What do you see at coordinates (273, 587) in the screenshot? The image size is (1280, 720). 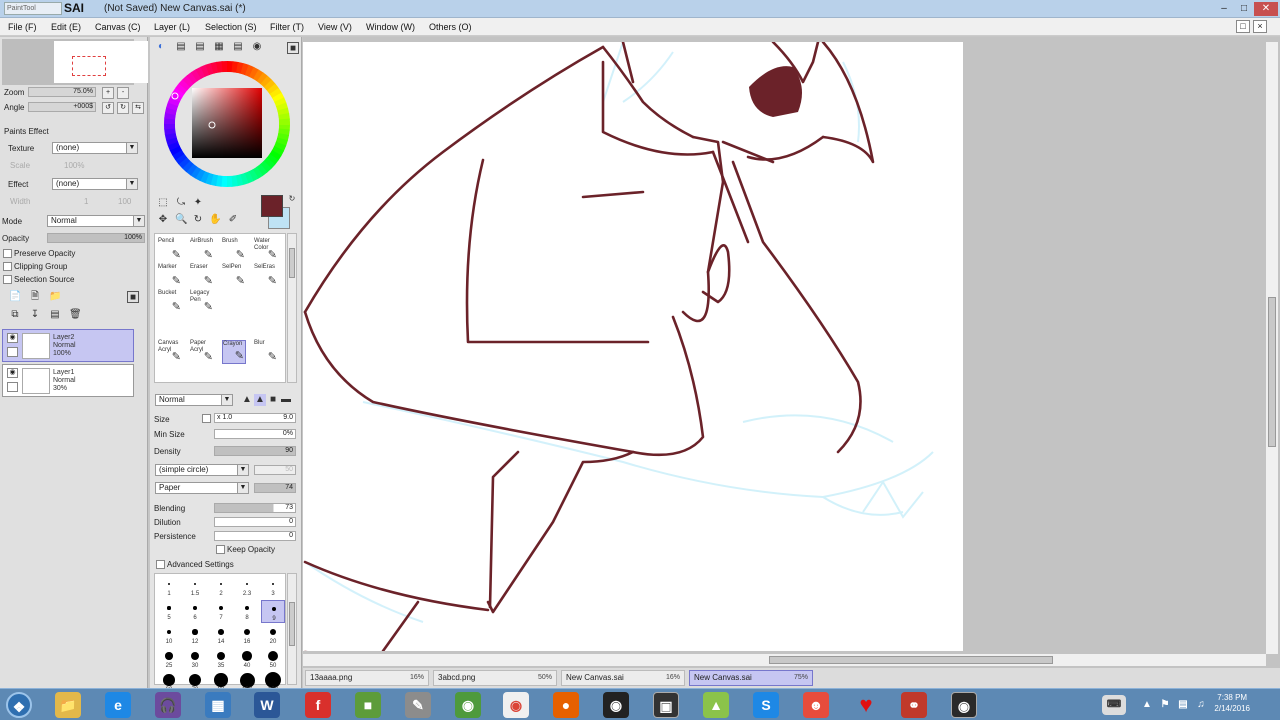 I see `brush-size-preset: 3` at bounding box center [273, 587].